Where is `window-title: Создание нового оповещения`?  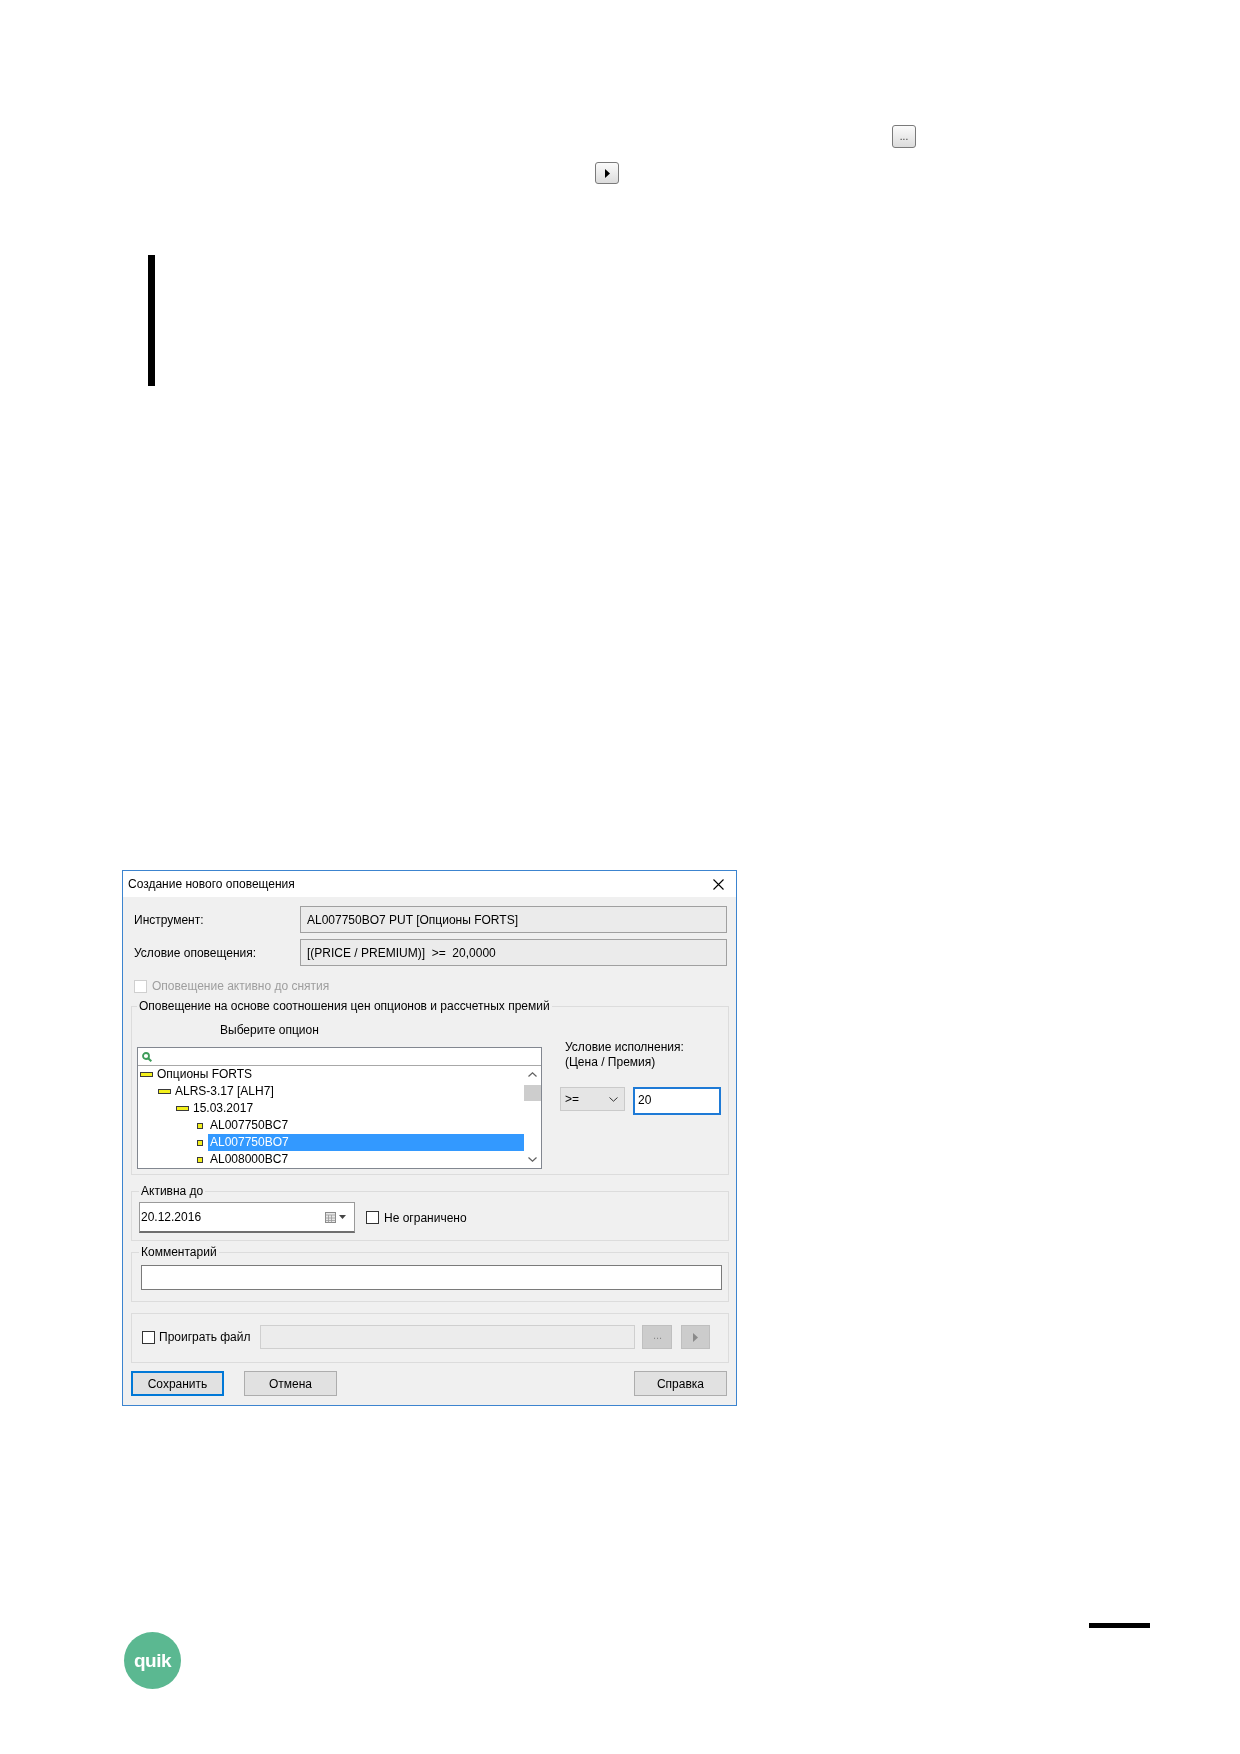 window-title: Создание нового оповещения is located at coordinates (211, 884).